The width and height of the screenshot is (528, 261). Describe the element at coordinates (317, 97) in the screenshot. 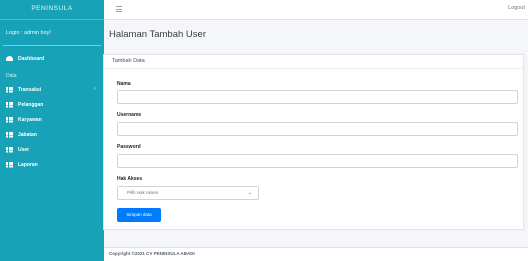

I see `nama-input` at that location.